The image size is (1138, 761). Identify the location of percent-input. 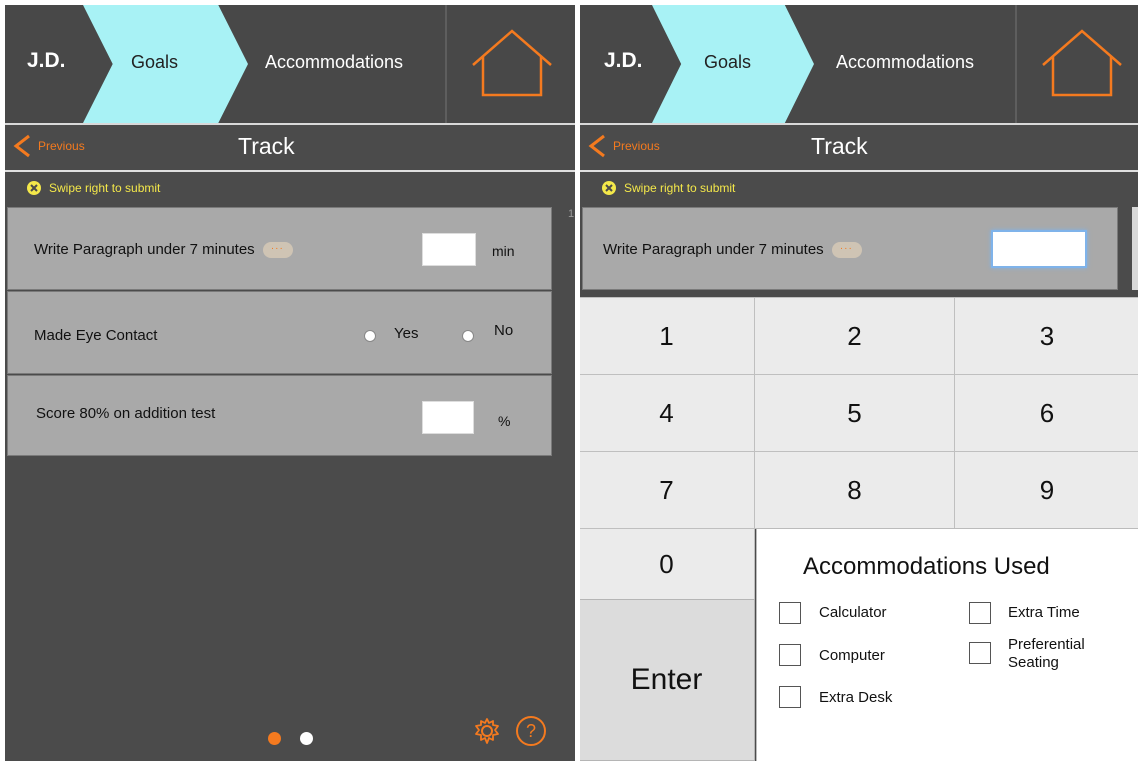
(448, 417).